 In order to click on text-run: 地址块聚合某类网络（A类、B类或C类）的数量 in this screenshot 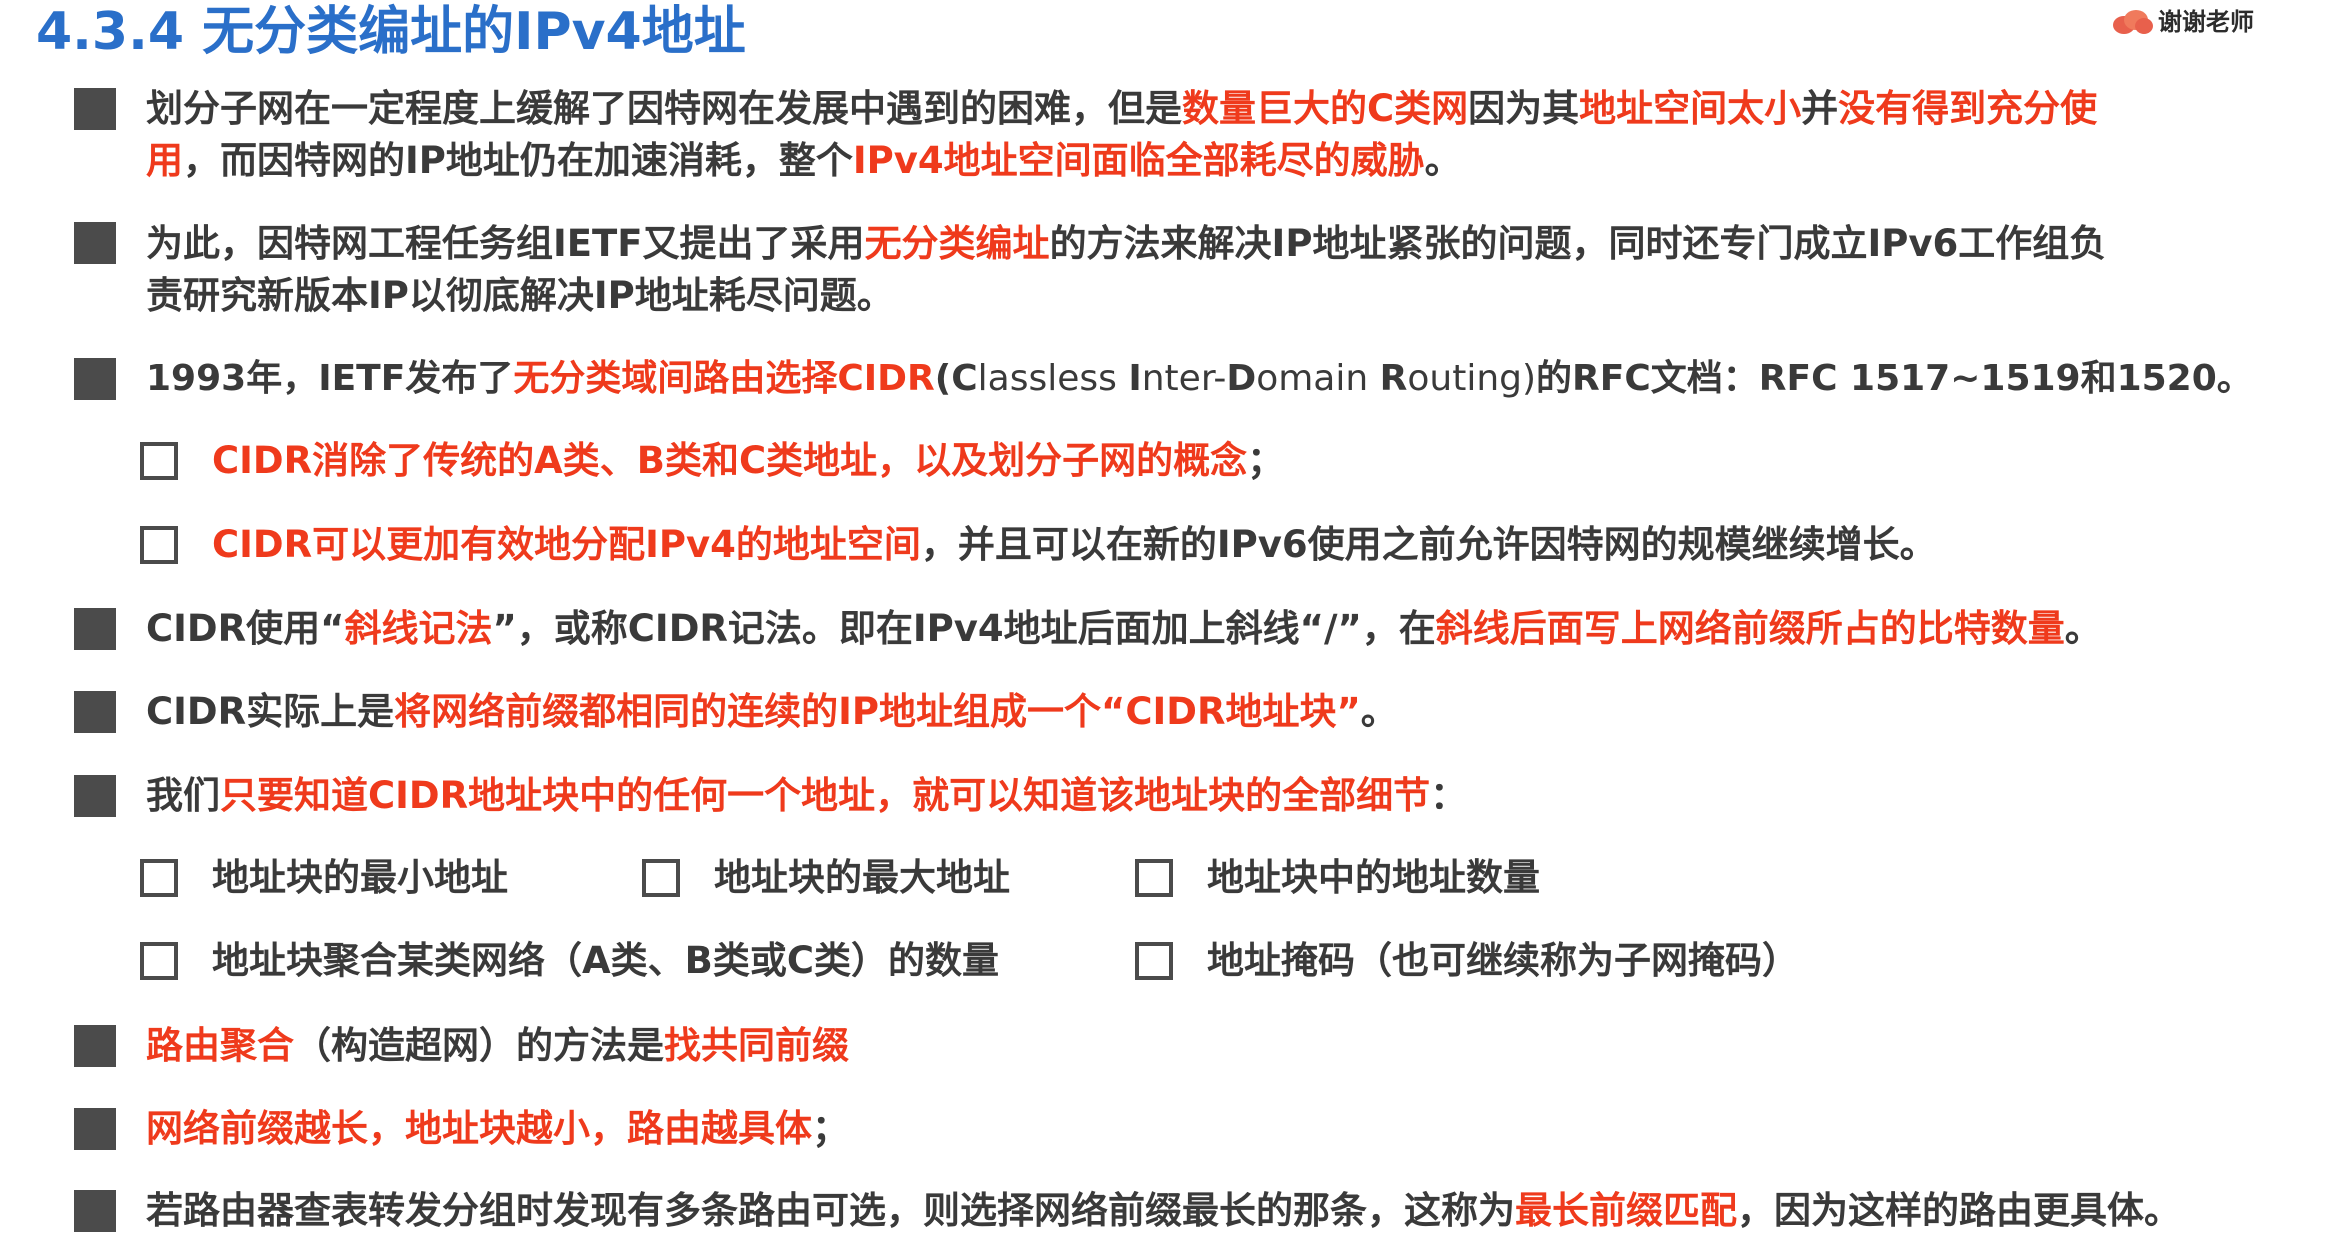, I will do `click(605, 960)`.